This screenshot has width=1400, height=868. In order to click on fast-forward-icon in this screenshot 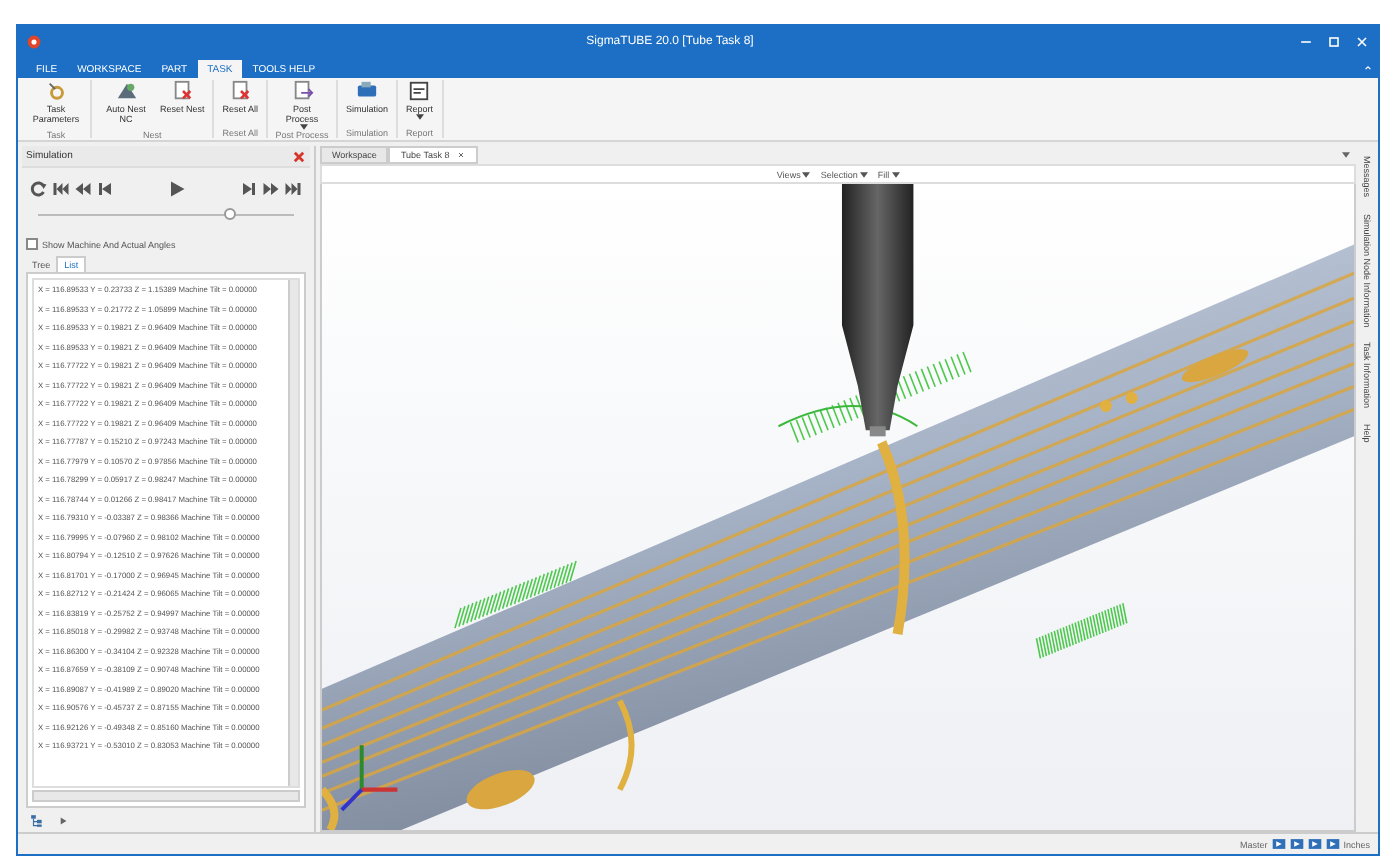, I will do `click(271, 189)`.